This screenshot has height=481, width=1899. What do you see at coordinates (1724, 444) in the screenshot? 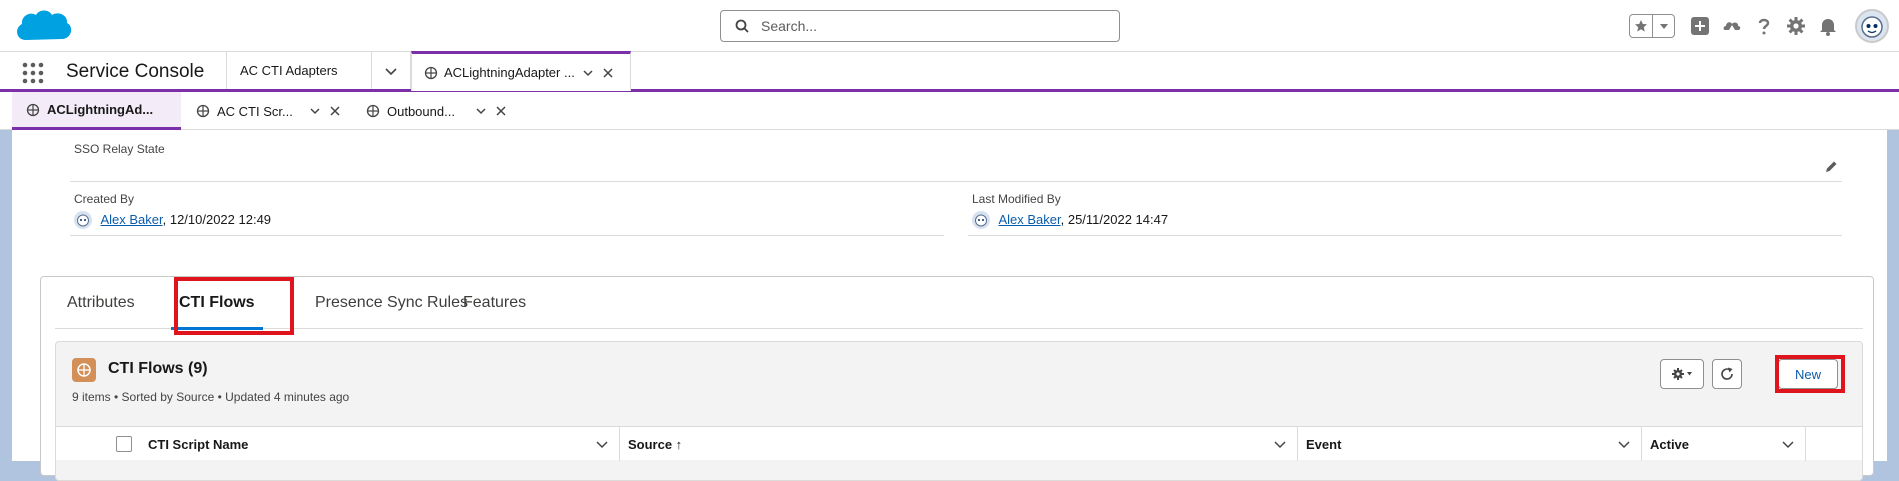
I see `col-active: Active` at bounding box center [1724, 444].